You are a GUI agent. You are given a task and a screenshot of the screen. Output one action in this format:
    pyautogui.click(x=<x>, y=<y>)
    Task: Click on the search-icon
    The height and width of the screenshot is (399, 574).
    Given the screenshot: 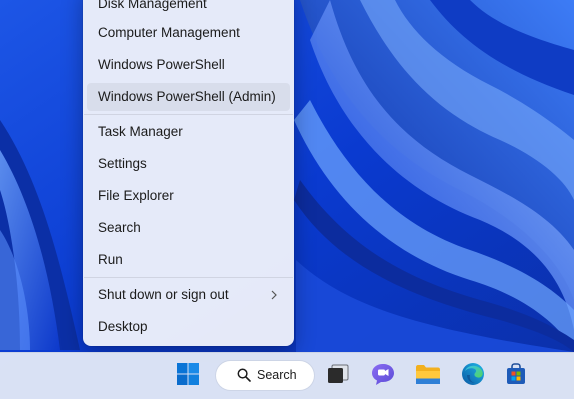 What is the action you would take?
    pyautogui.click(x=244, y=377)
    